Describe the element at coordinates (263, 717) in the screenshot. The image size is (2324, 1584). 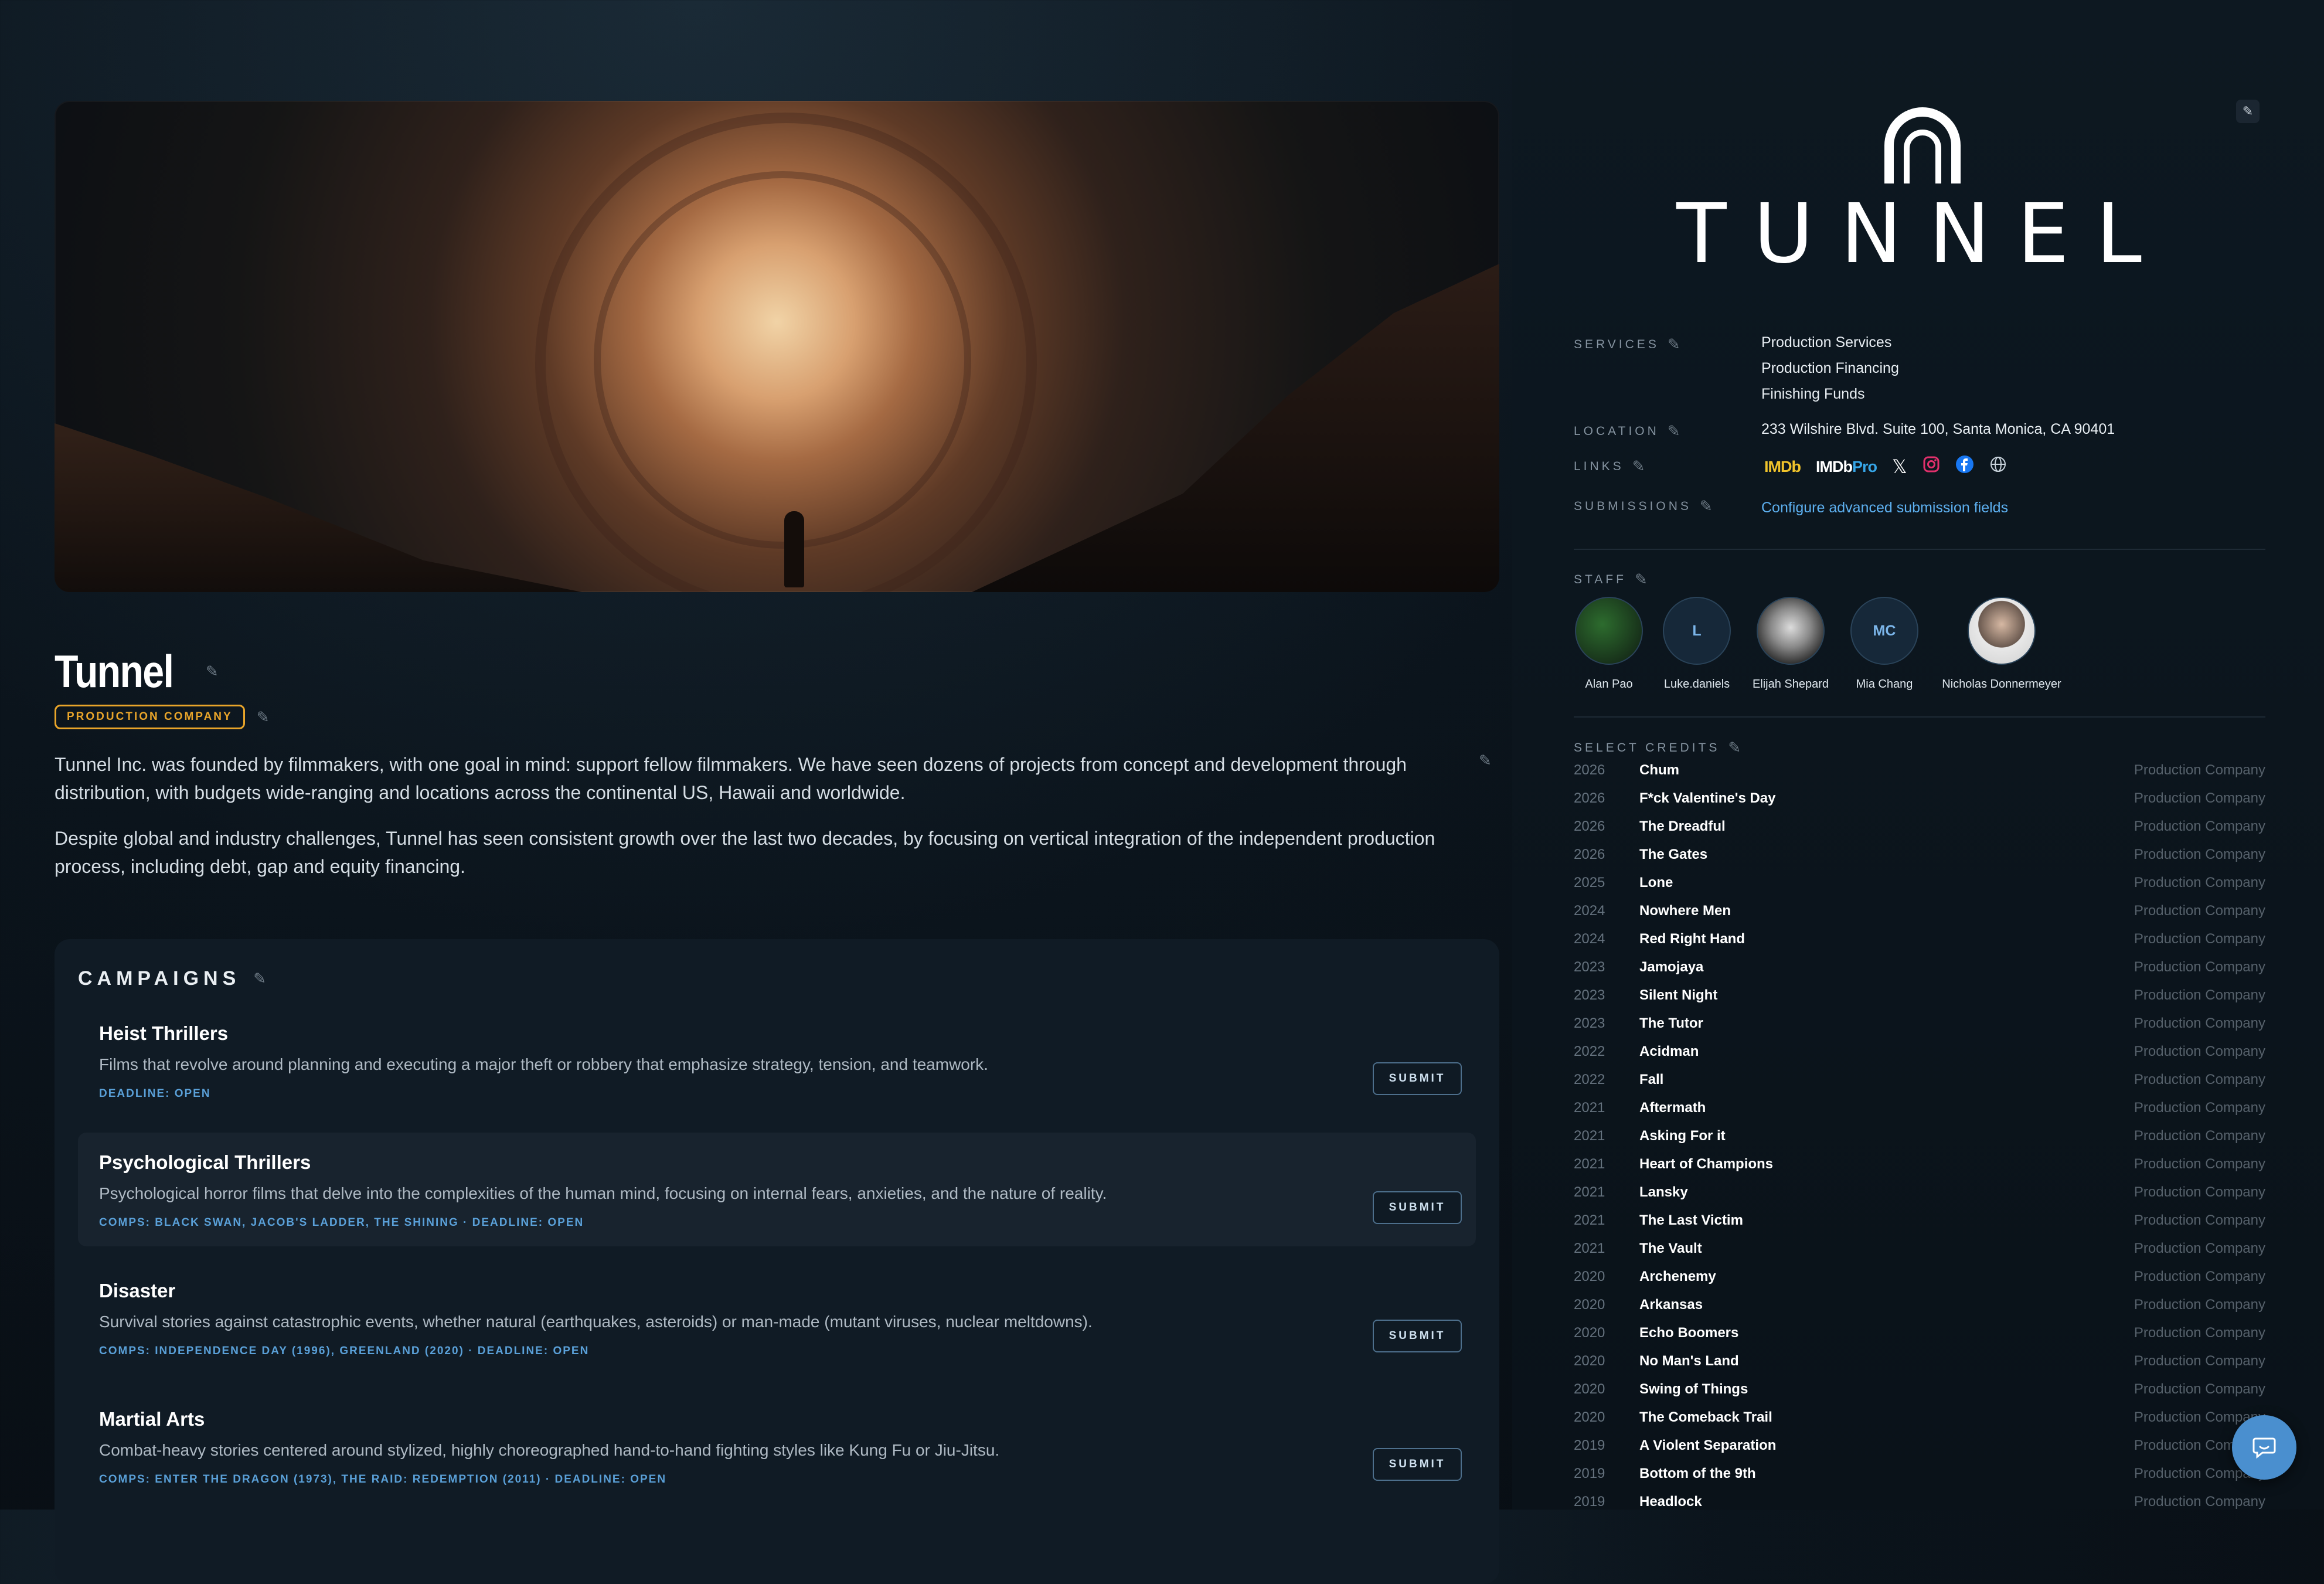
I see `edit-type-pencil-icon: ✎` at that location.